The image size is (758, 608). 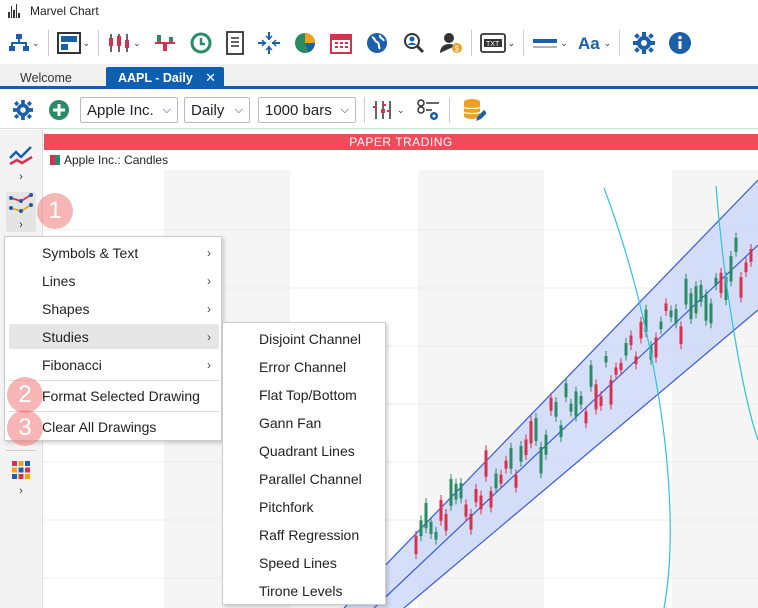 I want to click on tab-aapl-daily: AAPL - Daily ✕, so click(x=165, y=78).